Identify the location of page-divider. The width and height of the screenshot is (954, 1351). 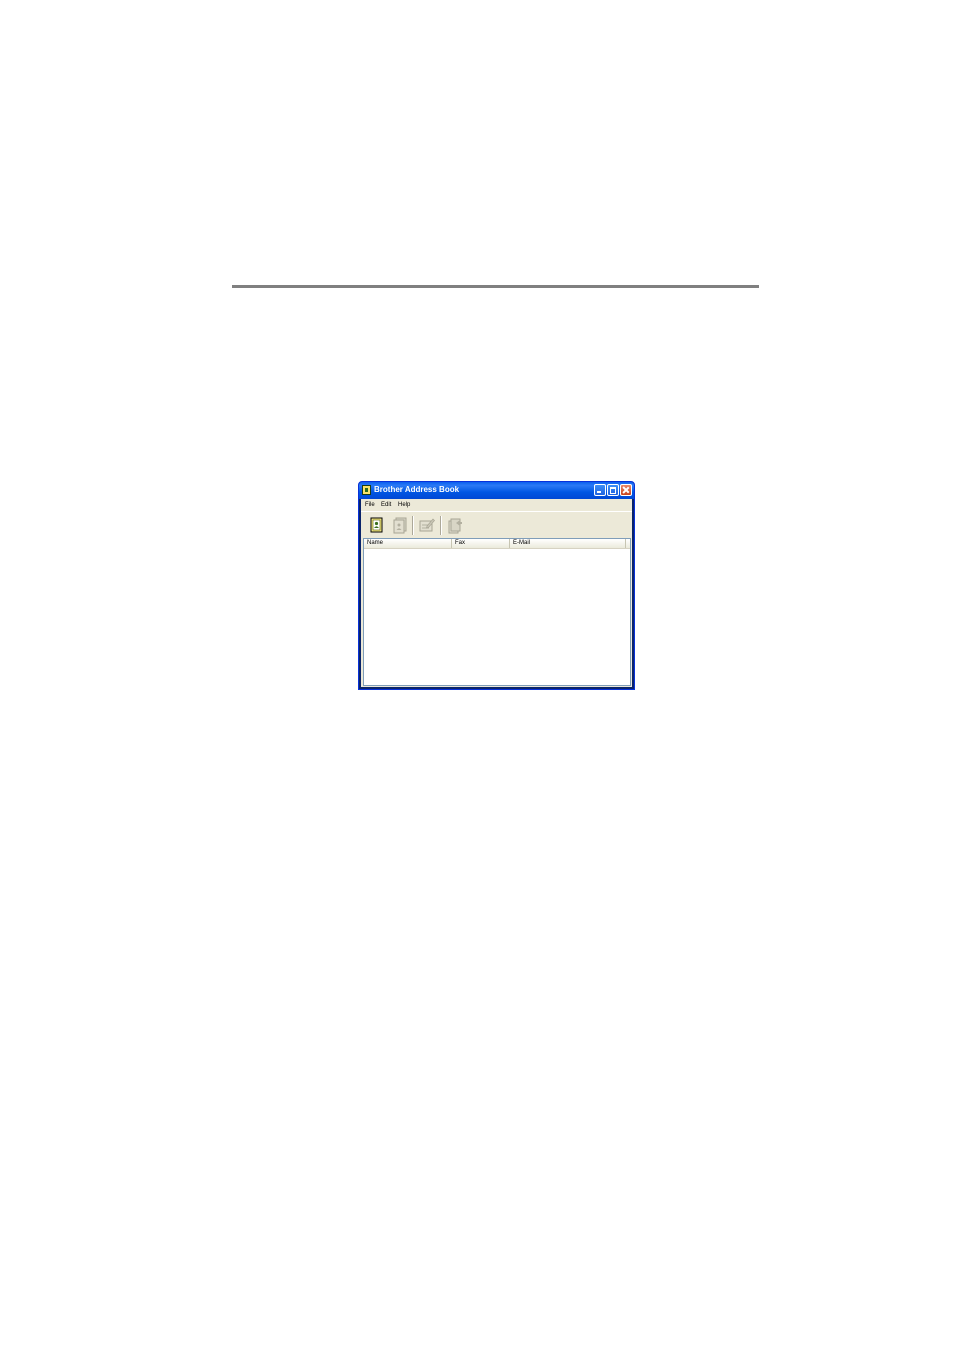
(495, 286).